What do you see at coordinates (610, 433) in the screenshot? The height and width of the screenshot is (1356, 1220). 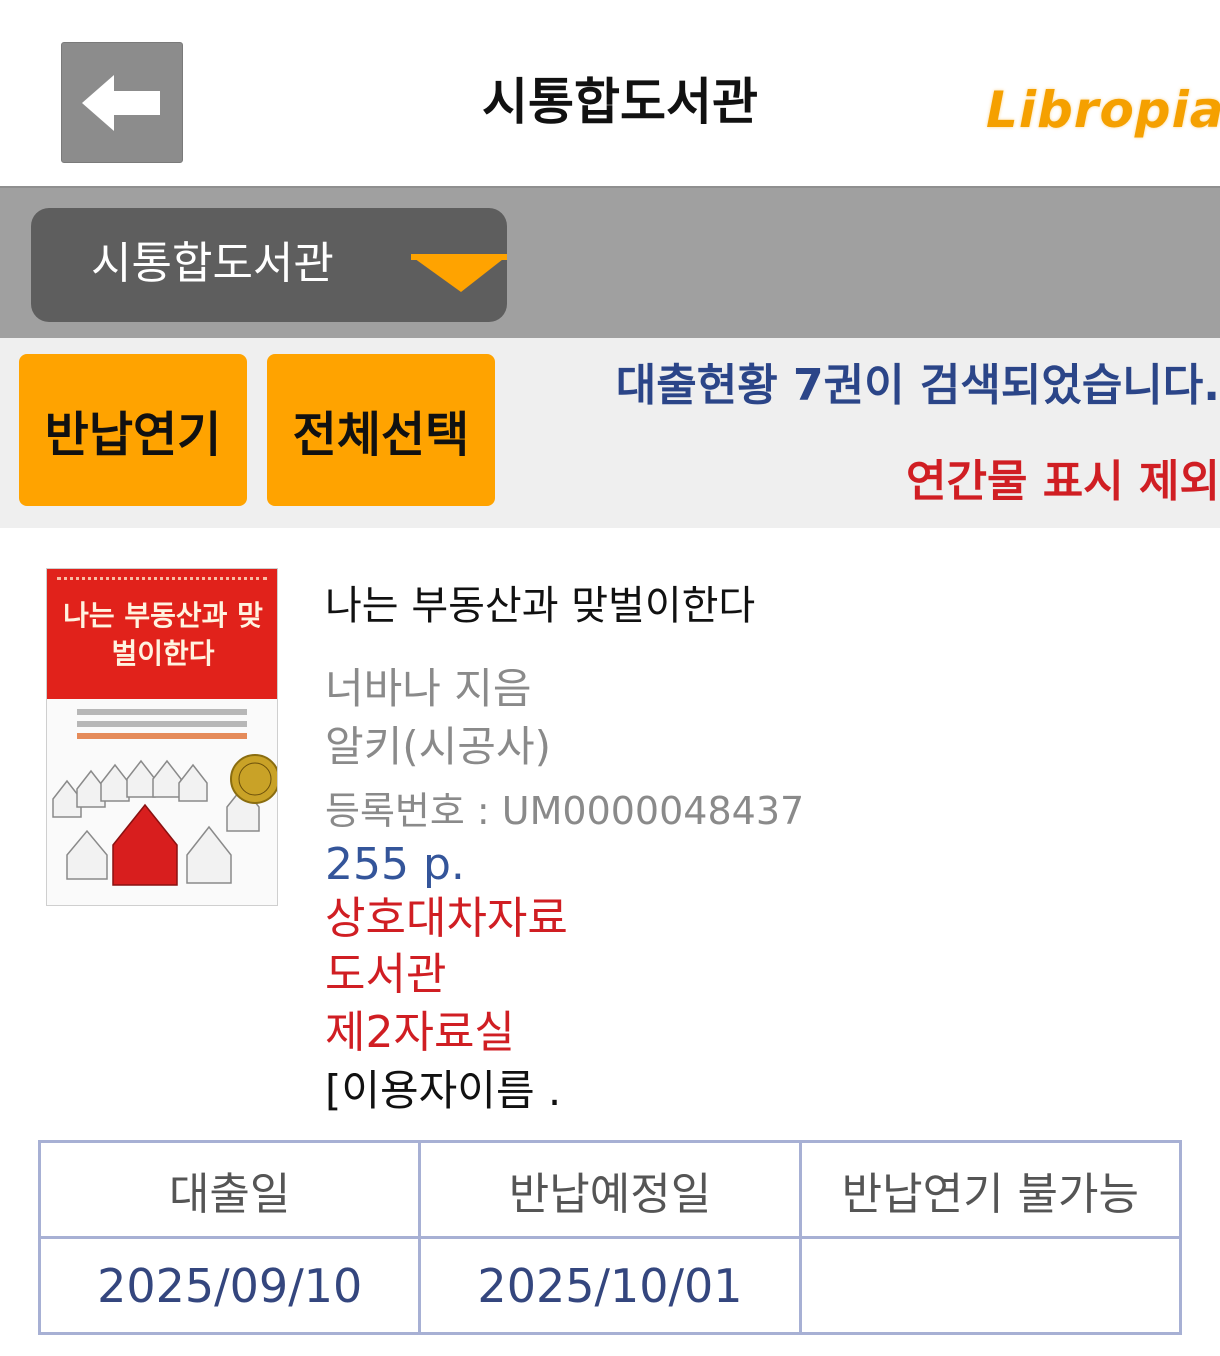 I see `action-row: 반납연기 전체선택 대출현황 7권이 검색되었습니다. 연간물 표시 제외` at bounding box center [610, 433].